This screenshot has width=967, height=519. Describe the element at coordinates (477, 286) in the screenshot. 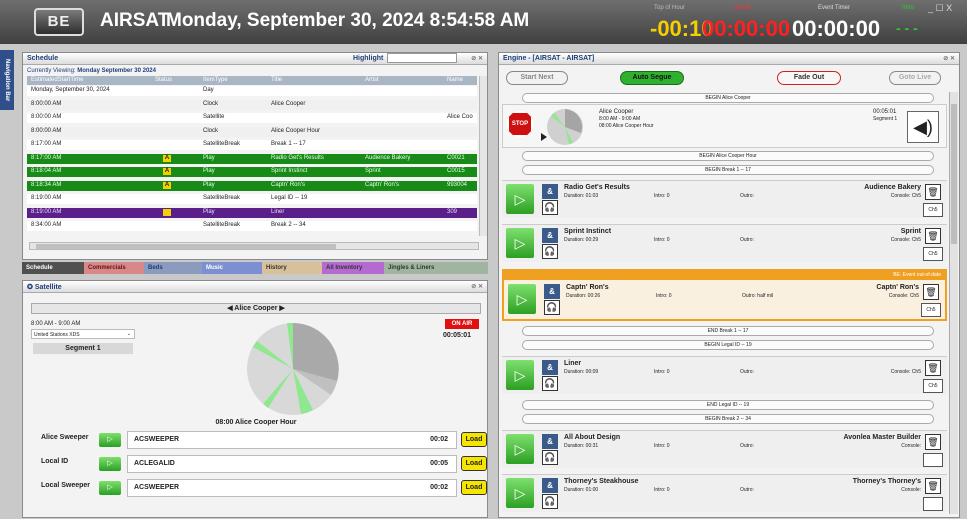

I see `satellite-panel-controls: ⊘ ✕` at that location.